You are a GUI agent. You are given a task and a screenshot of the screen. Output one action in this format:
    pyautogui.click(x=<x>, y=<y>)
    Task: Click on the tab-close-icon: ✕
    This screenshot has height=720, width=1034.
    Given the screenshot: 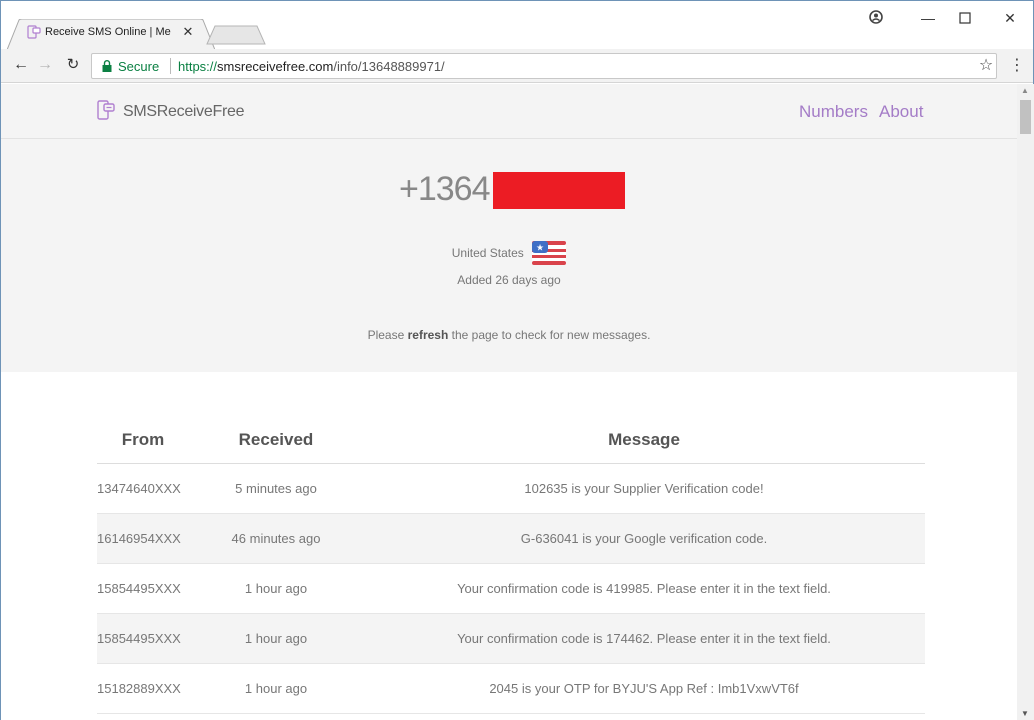 What is the action you would take?
    pyautogui.click(x=188, y=32)
    